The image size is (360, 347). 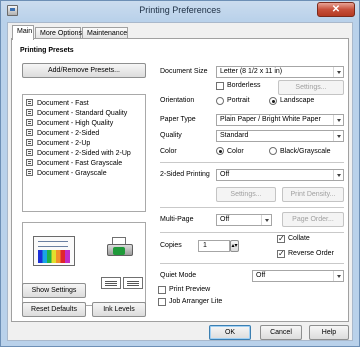 What do you see at coordinates (23, 32) in the screenshot?
I see `tab-main: Main` at bounding box center [23, 32].